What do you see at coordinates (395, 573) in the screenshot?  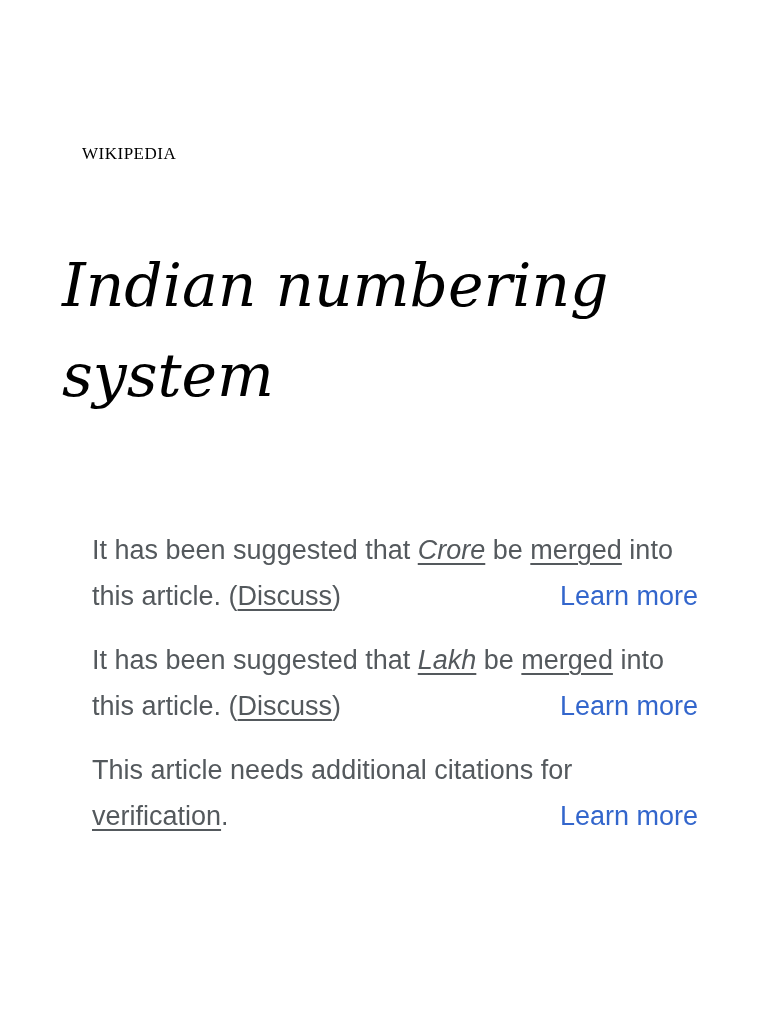 I see `notice-text: It has been suggested that Crore be merged into this article. (Discuss) Learn more` at bounding box center [395, 573].